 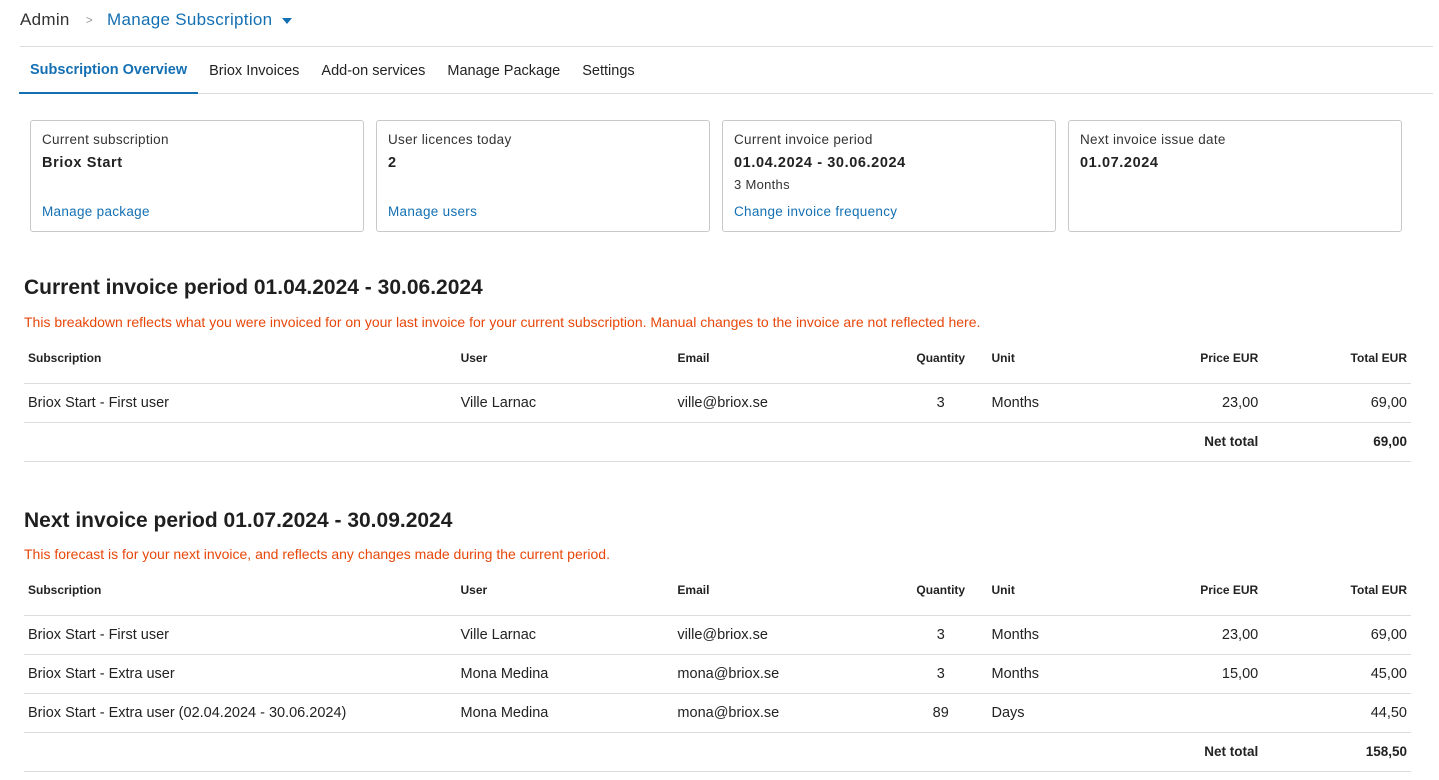 I want to click on card-subvalue: 3 Months, so click(x=762, y=184).